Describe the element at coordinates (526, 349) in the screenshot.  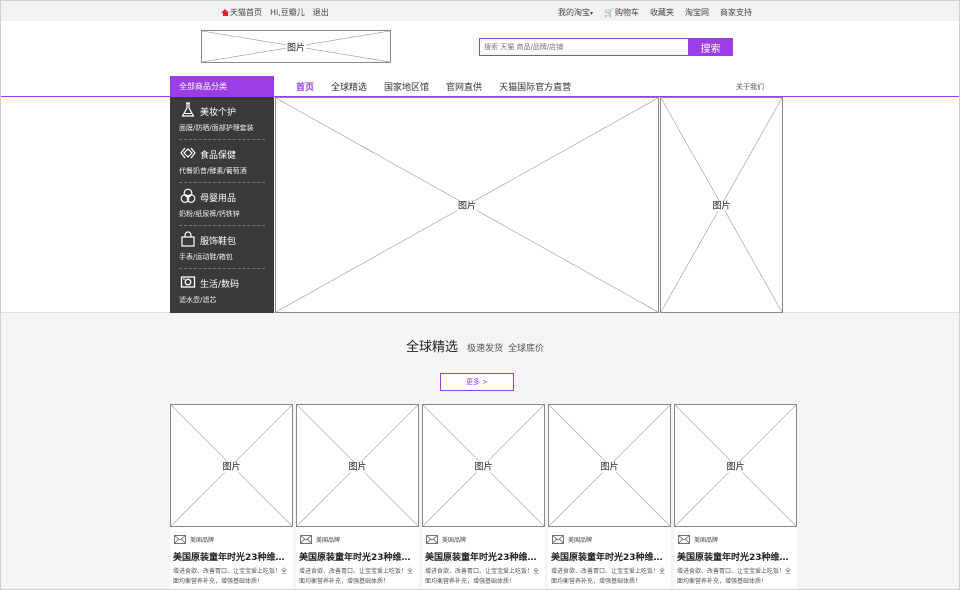
I see `section-tag-lowest-price: 全球底价` at that location.